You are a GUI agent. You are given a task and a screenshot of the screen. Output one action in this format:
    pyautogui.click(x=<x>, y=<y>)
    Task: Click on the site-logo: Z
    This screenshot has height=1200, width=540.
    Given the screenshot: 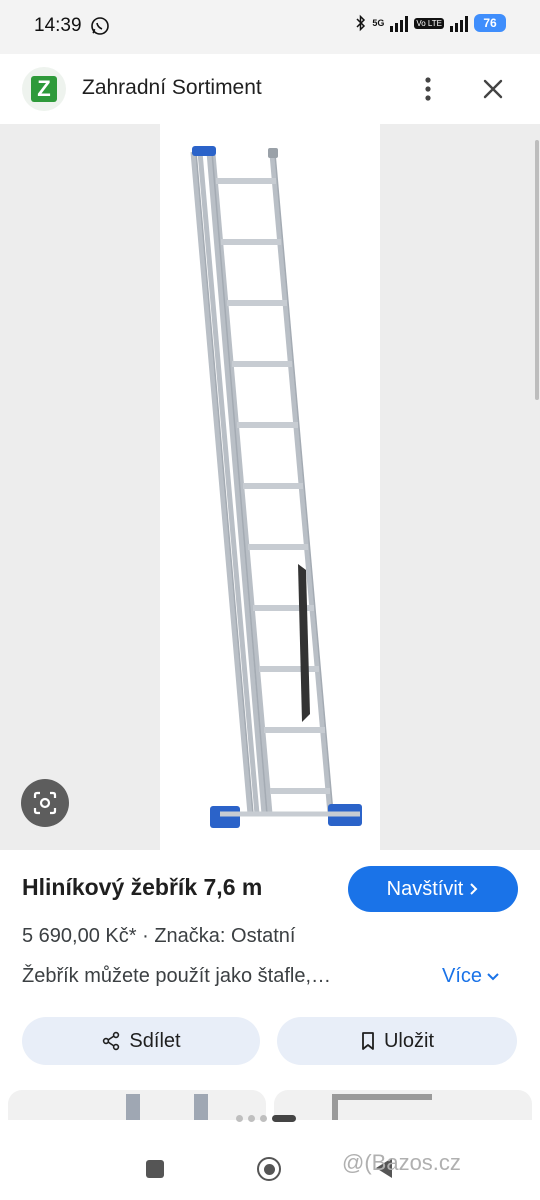 What is the action you would take?
    pyautogui.click(x=44, y=89)
    